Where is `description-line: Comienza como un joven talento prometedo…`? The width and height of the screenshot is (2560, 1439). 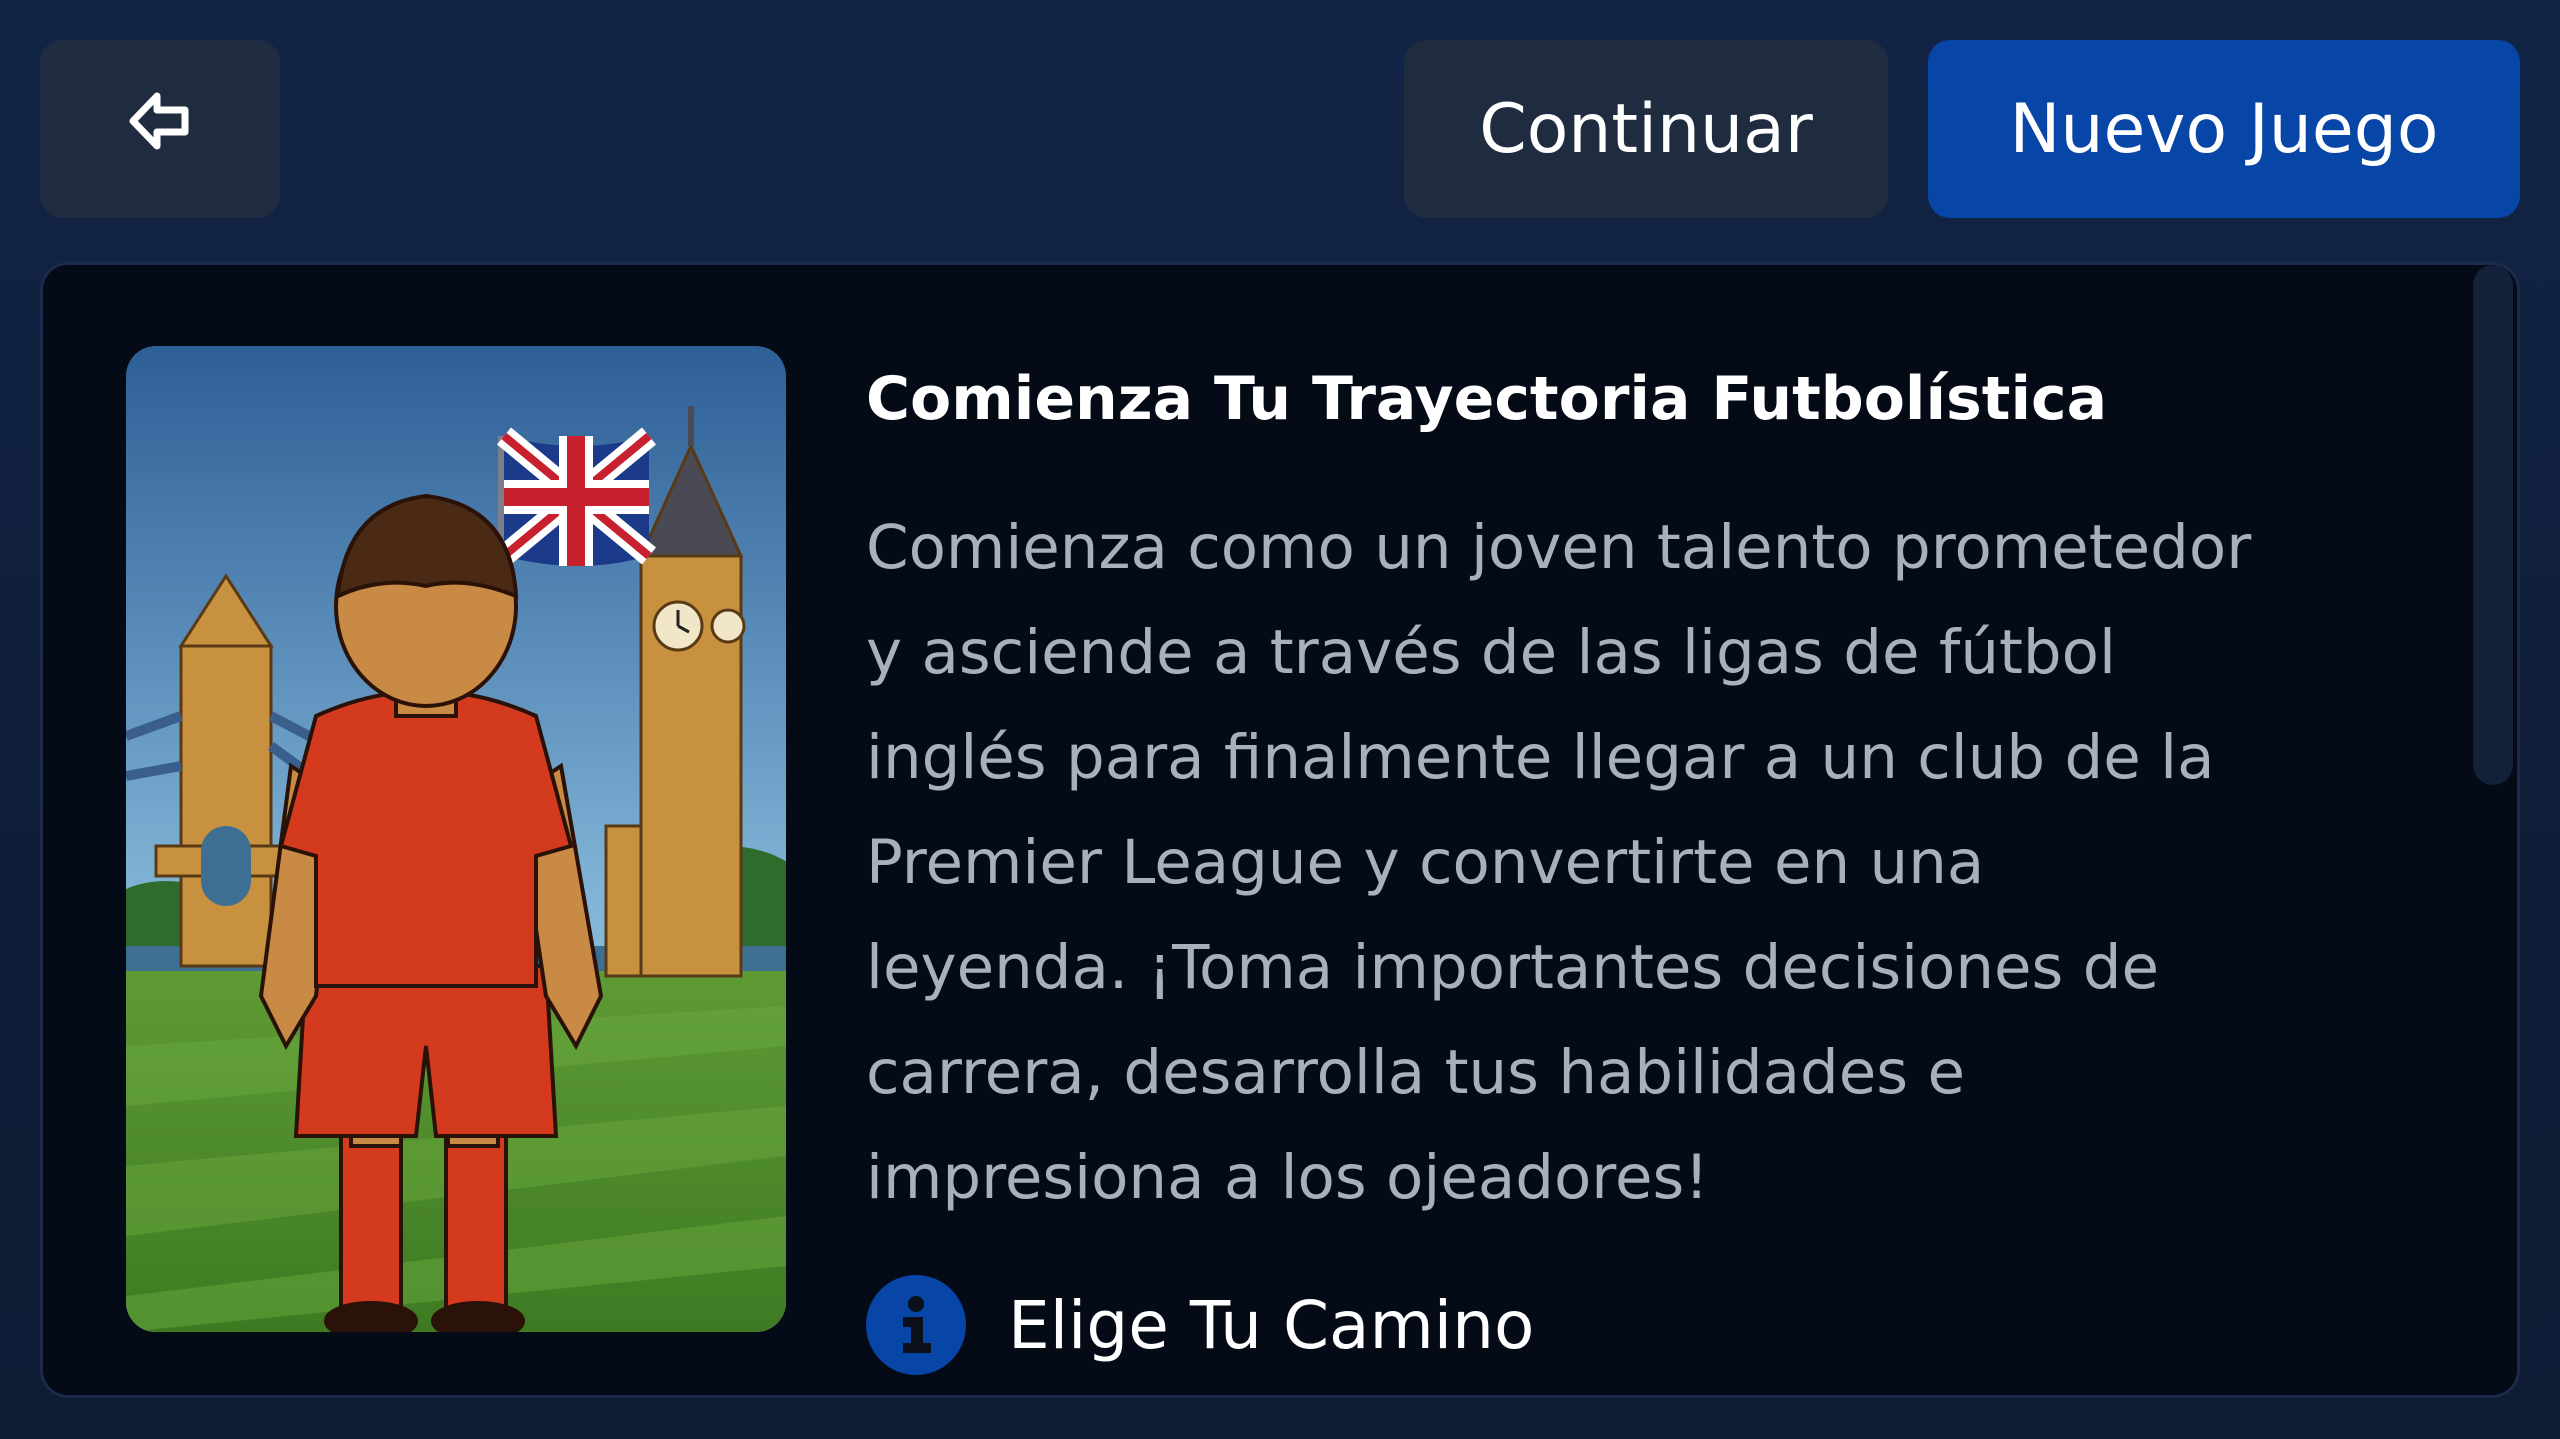
description-line: Comienza como un joven talento prometedo… is located at coordinates (1559, 547).